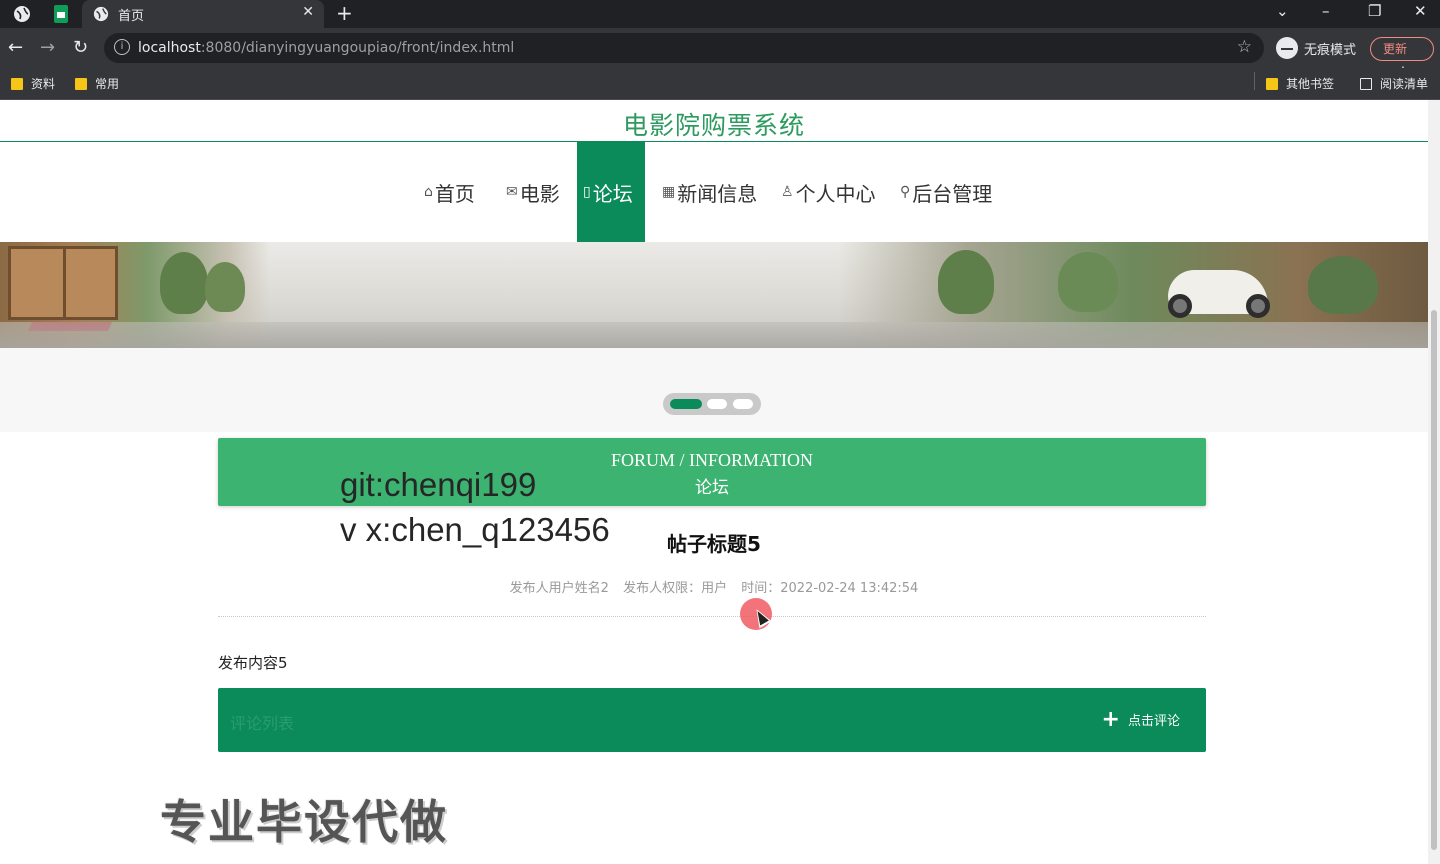 The image size is (1440, 864). What do you see at coordinates (533, 192) in the screenshot?
I see `nav-item-movies: ✉ 电影` at bounding box center [533, 192].